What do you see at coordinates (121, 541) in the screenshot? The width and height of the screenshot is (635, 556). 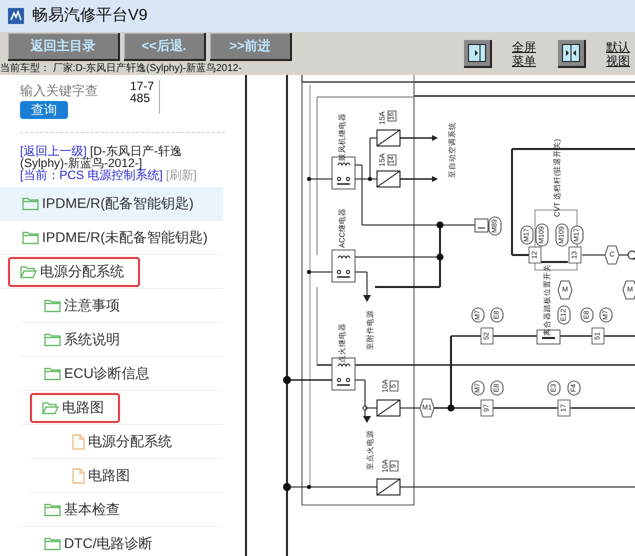 I see `tree-item: DTC/电路诊断` at bounding box center [121, 541].